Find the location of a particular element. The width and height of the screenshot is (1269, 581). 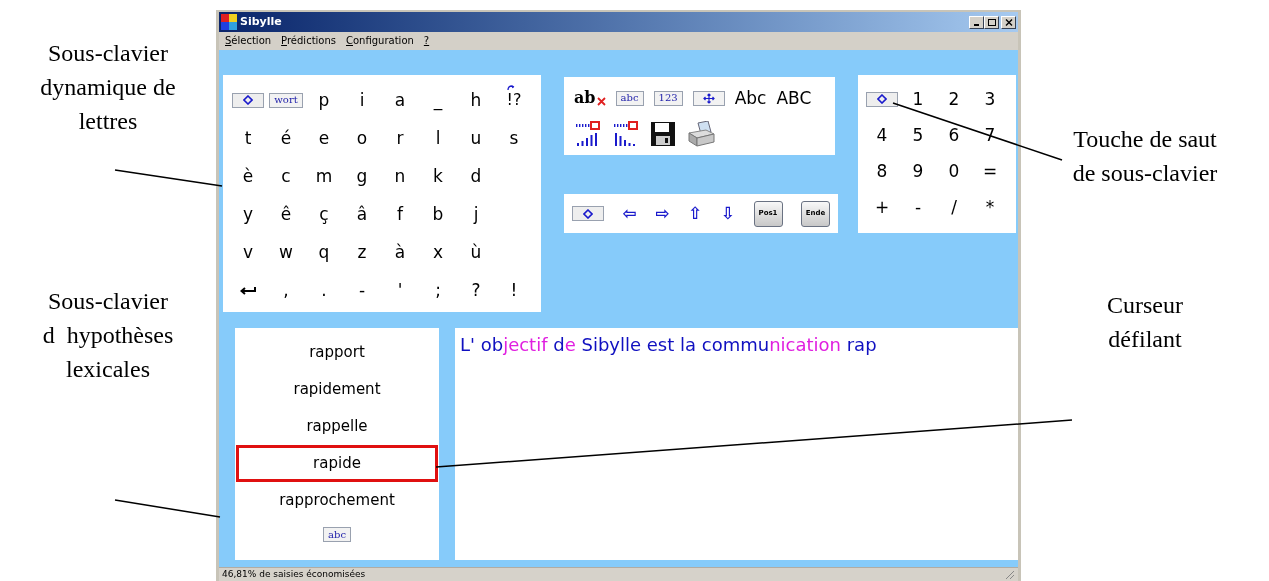

key: y is located at coordinates (248, 214).